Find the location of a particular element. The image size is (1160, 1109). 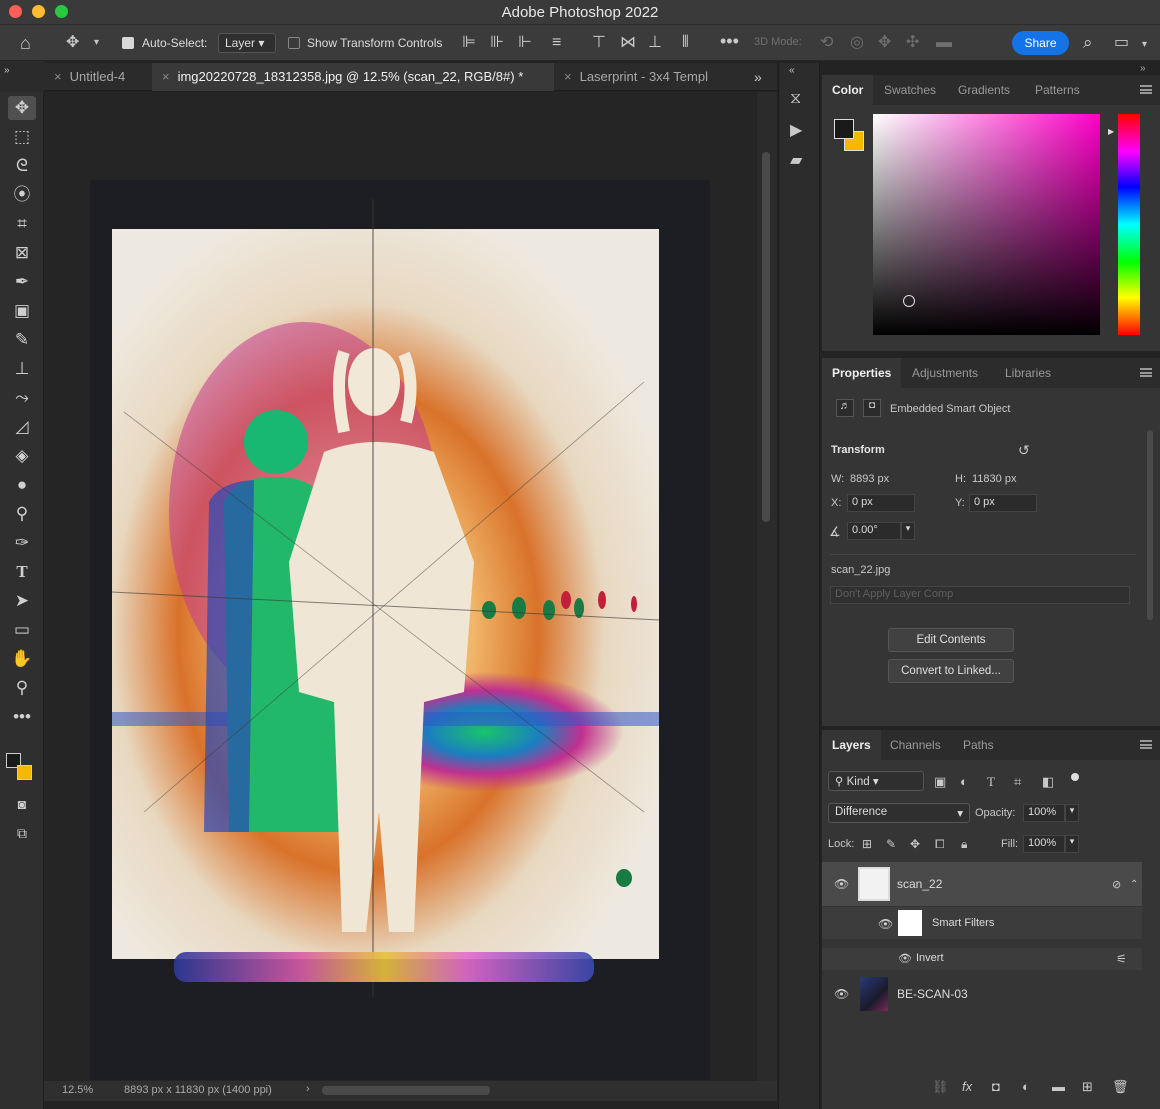

properties-scrollbar is located at coordinates (1150, 525).